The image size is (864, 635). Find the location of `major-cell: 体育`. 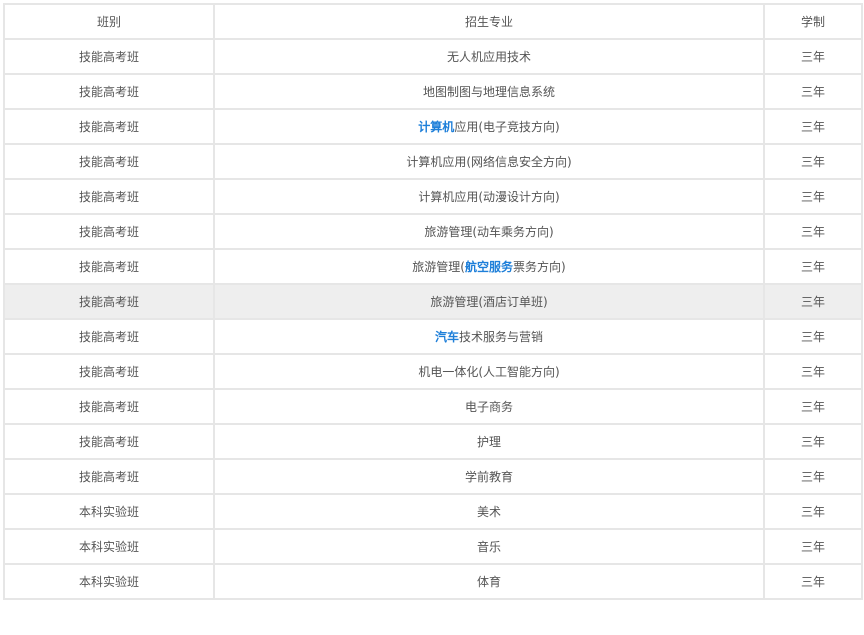

major-cell: 体育 is located at coordinates (489, 581).